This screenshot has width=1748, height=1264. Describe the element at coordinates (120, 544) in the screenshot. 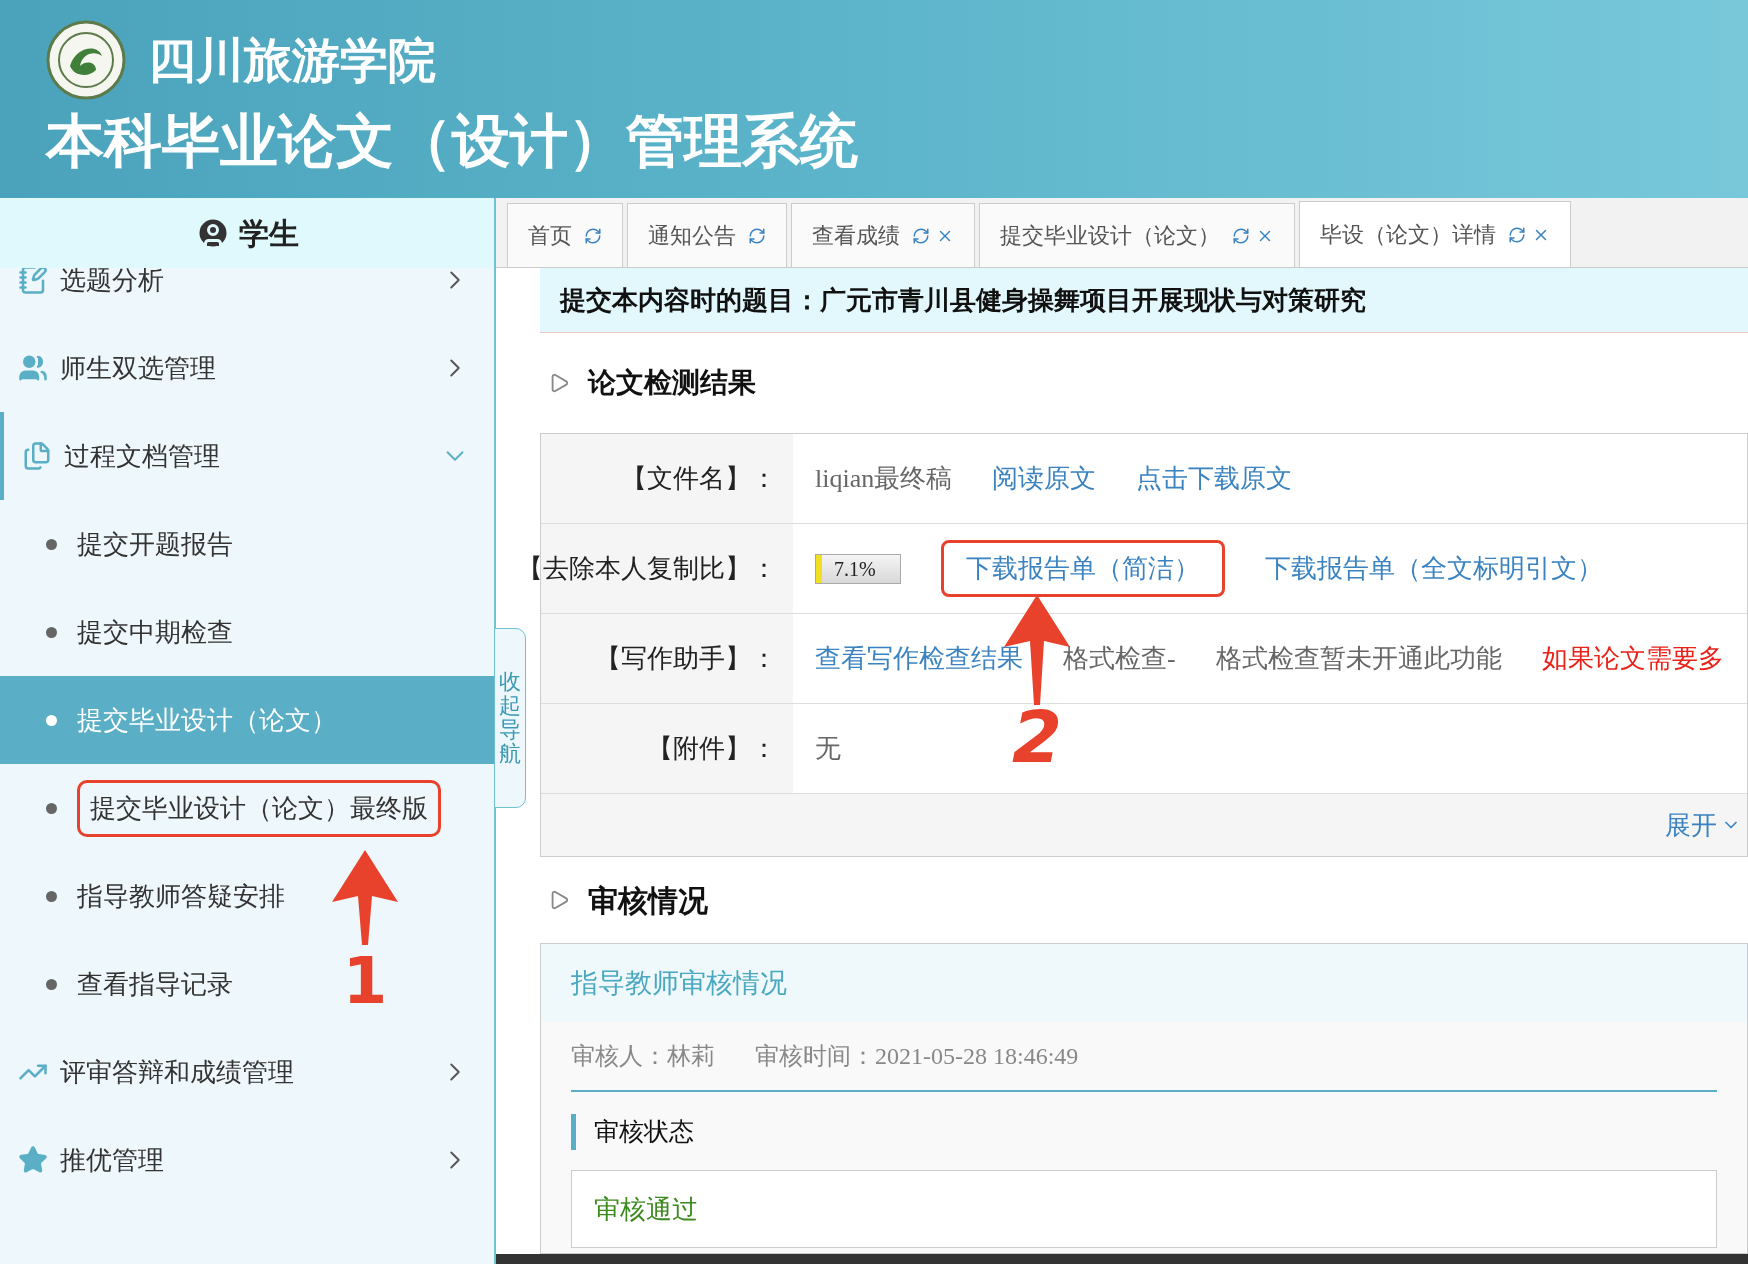

I see `submenu-item: 提交开题报告` at that location.